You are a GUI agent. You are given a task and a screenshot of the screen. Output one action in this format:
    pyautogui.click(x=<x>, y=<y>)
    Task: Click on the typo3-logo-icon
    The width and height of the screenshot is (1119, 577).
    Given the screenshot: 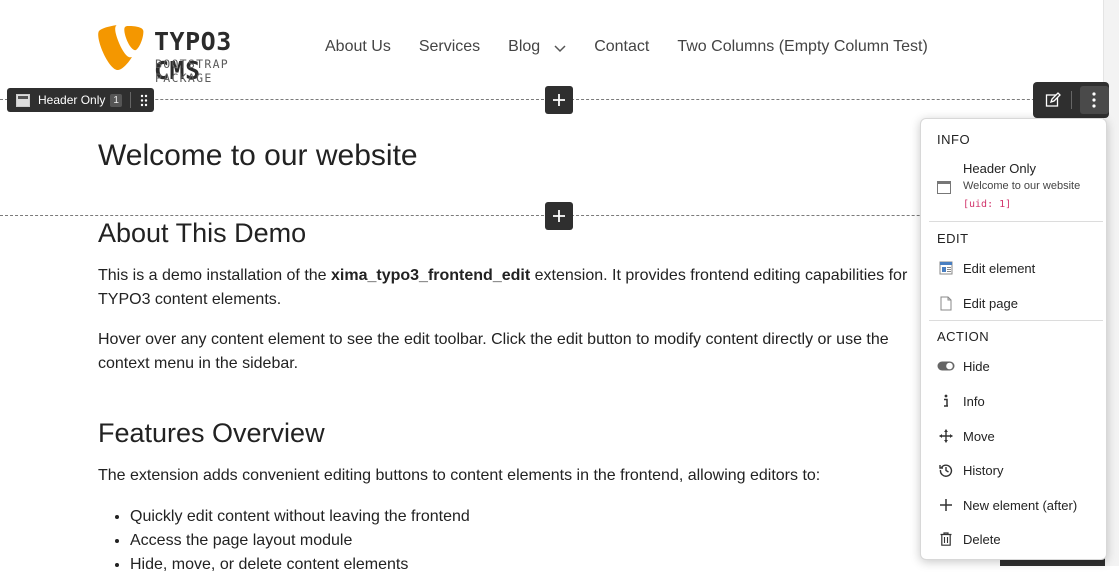 What is the action you would take?
    pyautogui.click(x=121, y=47)
    